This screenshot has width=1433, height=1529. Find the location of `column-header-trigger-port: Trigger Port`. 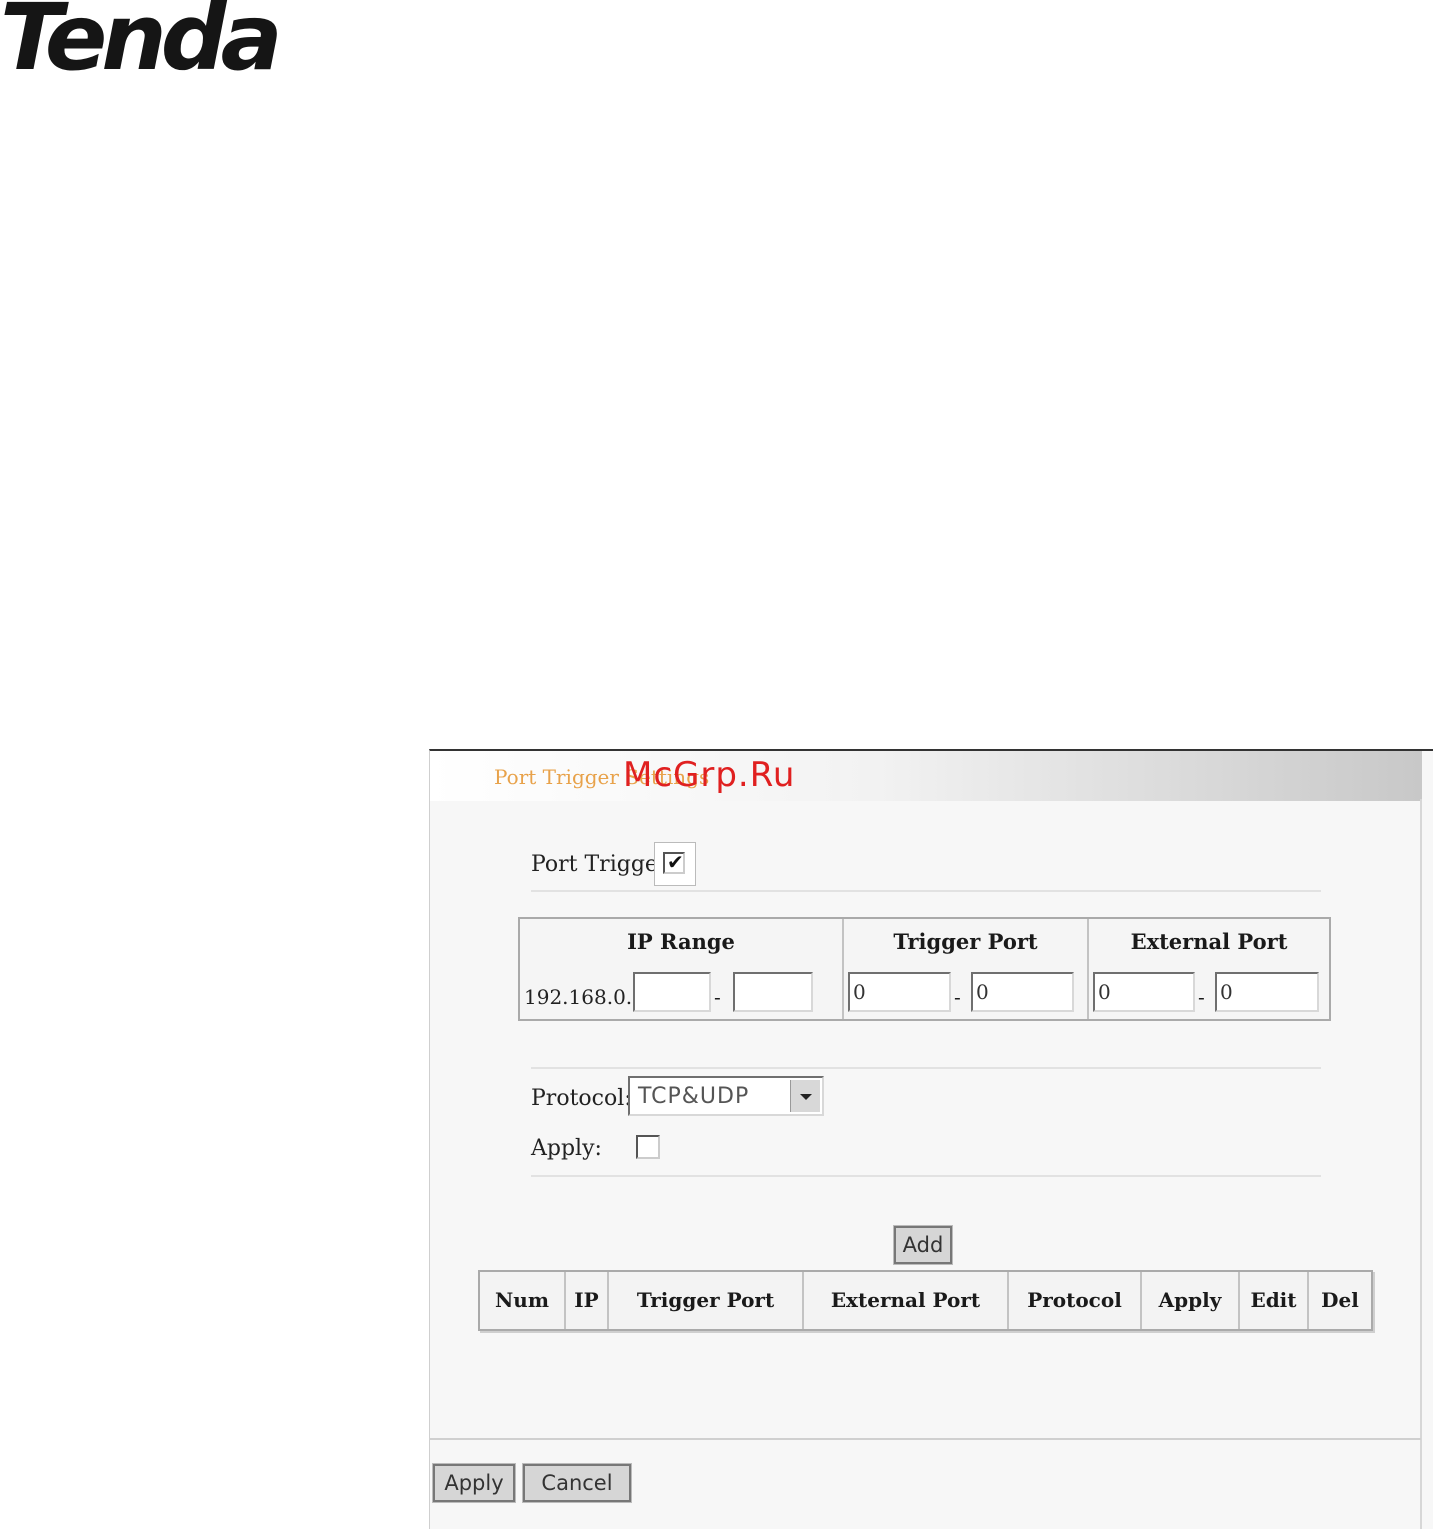

column-header-trigger-port: Trigger Port is located at coordinates (706, 1300).